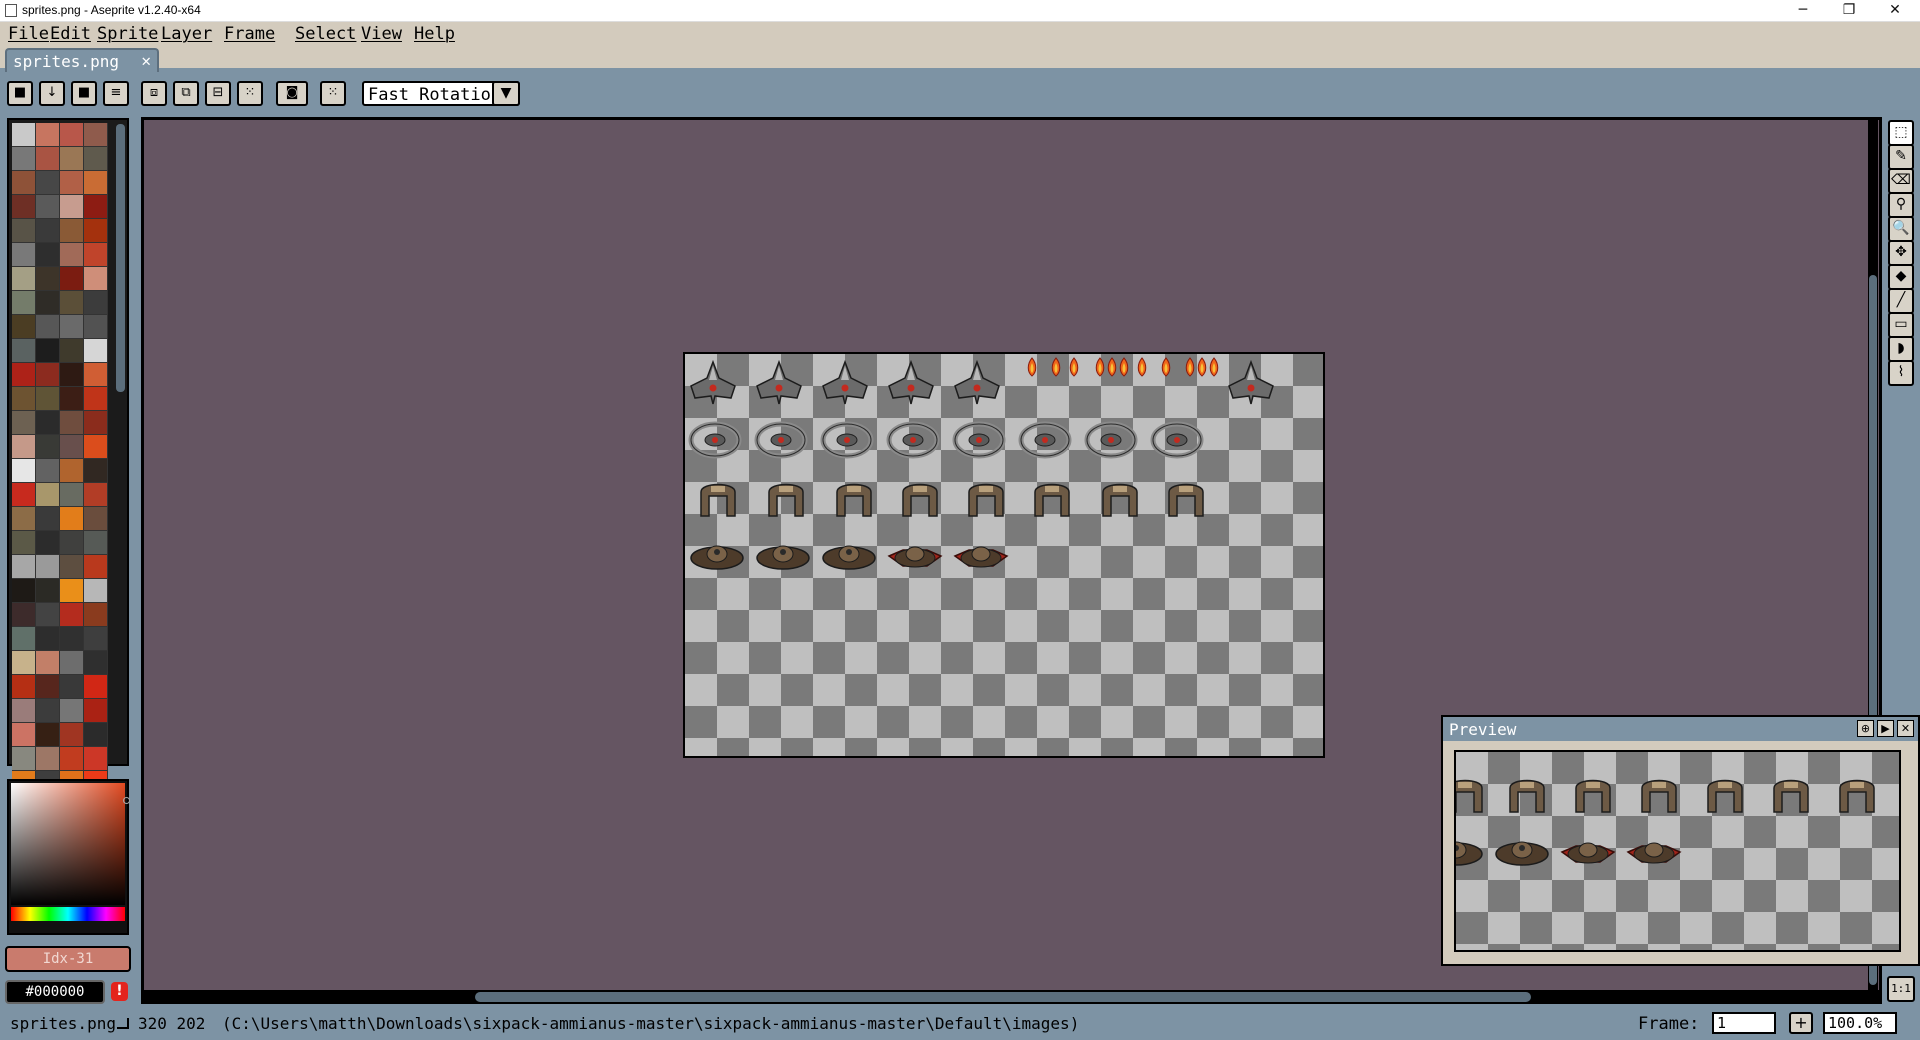 Image resolution: width=1920 pixels, height=1040 pixels. Describe the element at coordinates (1849, 11) in the screenshot. I see `restore-button: ❐` at that location.